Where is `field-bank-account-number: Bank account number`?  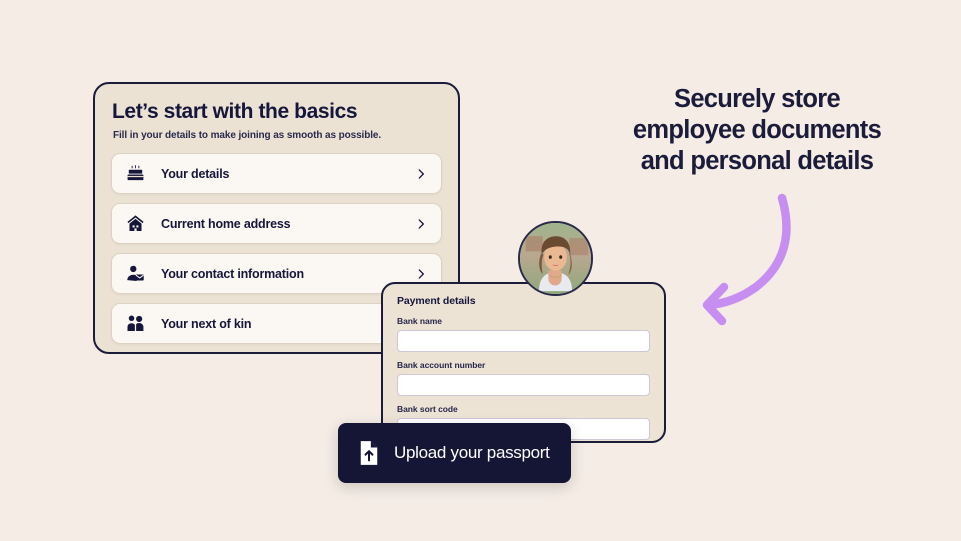
field-bank-account-number: Bank account number is located at coordinates (523, 378).